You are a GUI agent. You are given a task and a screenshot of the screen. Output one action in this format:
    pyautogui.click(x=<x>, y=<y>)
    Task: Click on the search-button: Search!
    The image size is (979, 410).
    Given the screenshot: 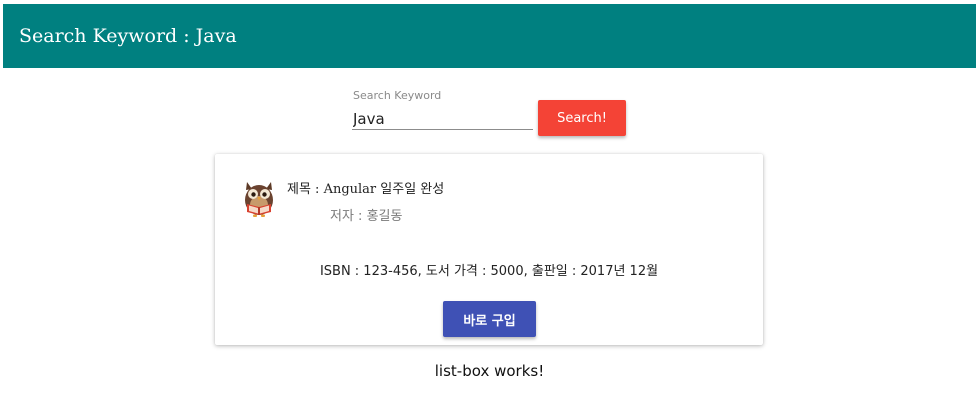 What is the action you would take?
    pyautogui.click(x=582, y=118)
    